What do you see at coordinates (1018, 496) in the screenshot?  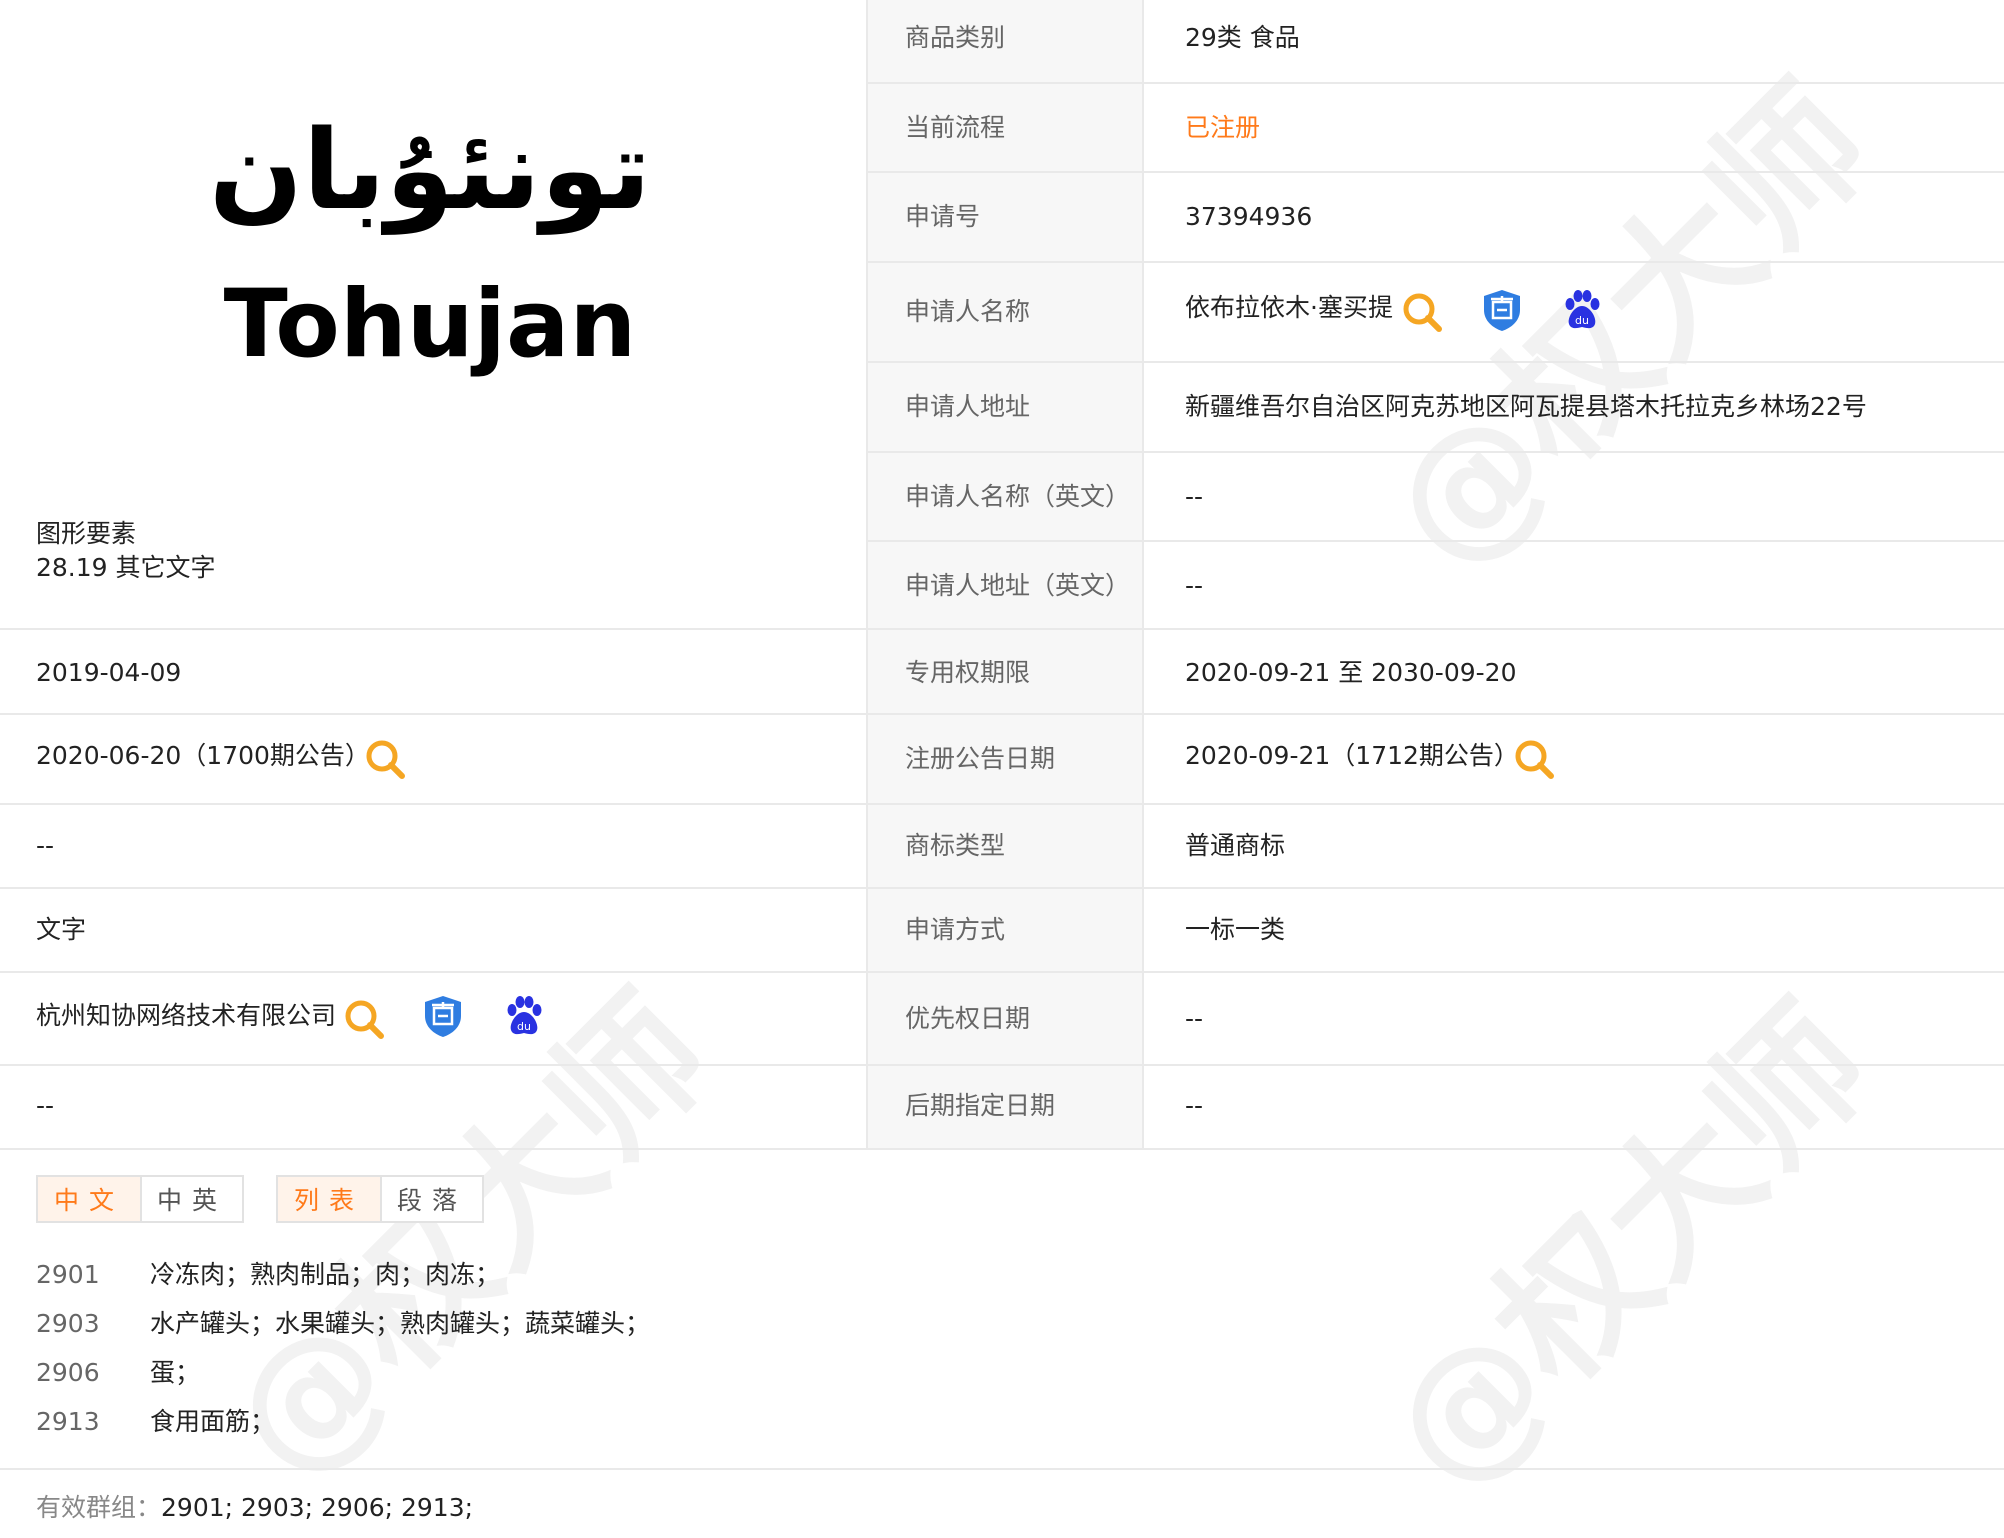 I see `applicant-en-label: 申请人名称（英文）` at bounding box center [1018, 496].